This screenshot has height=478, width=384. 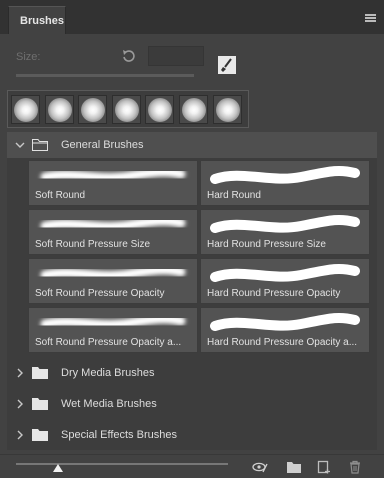 I want to click on brush-tile: Soft Round Pressure Opacity, so click(x=113, y=281).